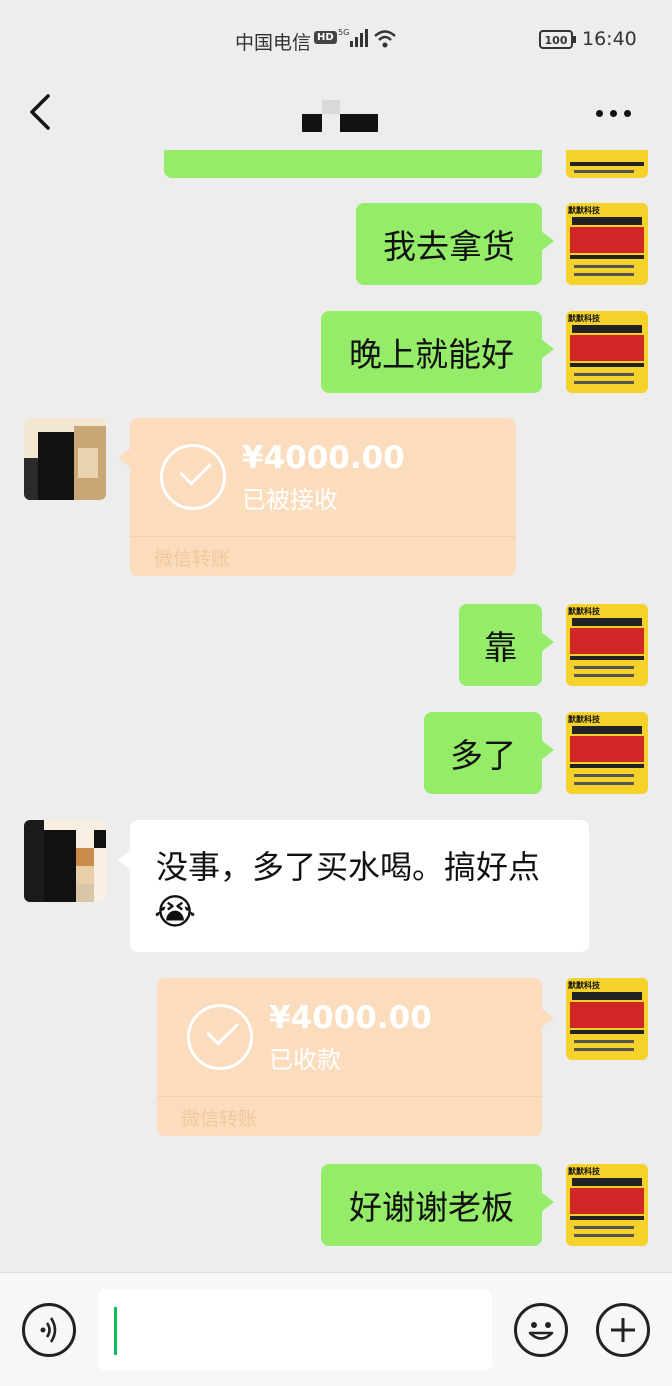 This screenshot has width=672, height=1386. Describe the element at coordinates (431, 1207) in the screenshot. I see `message-text: 好谢谢老板` at that location.